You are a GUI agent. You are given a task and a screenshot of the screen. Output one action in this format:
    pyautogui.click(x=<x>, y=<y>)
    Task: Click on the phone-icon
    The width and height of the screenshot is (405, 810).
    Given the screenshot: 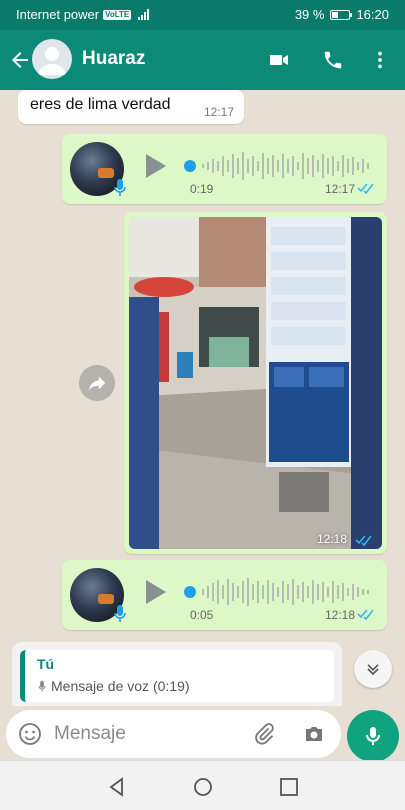 What is the action you would take?
    pyautogui.click(x=333, y=60)
    